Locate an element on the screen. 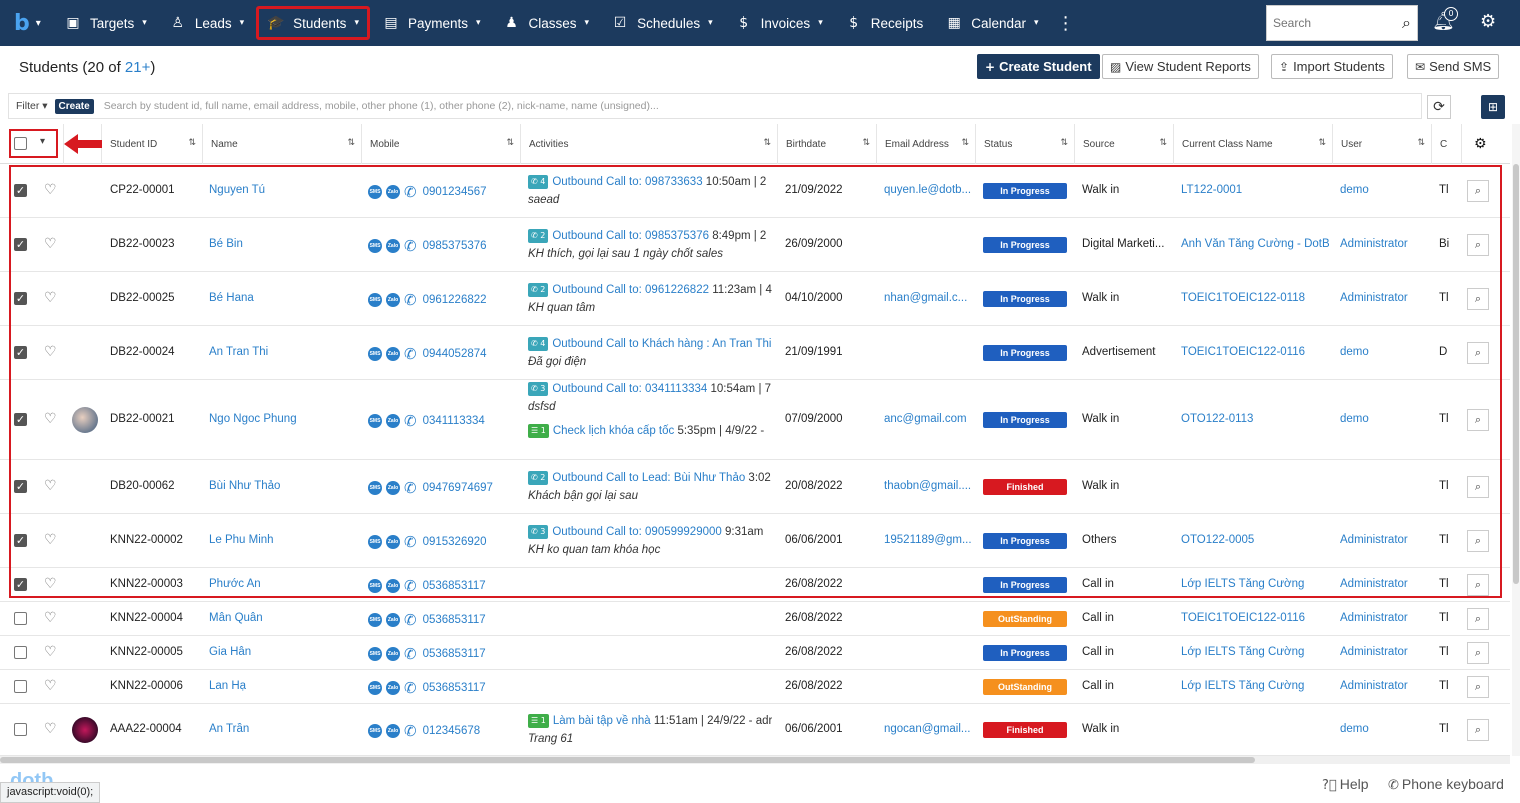  nav-item-targets: ▣ Targets ▾ is located at coordinates (105, 23).